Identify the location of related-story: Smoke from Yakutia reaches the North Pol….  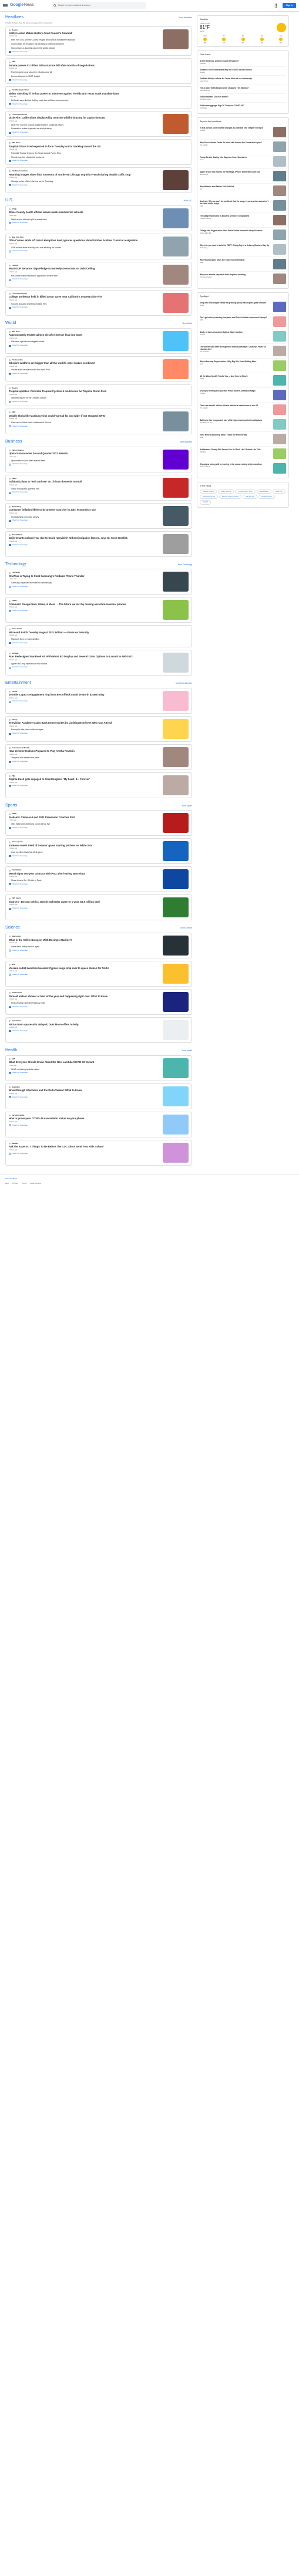
(84, 371).